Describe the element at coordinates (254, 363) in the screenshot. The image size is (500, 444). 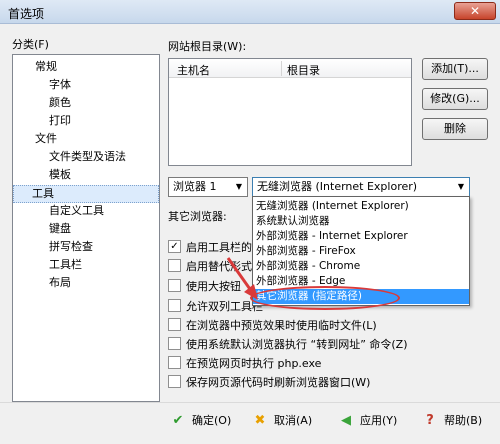
I see `checkbox-label: 在预览网页时执行 php.exe` at that location.